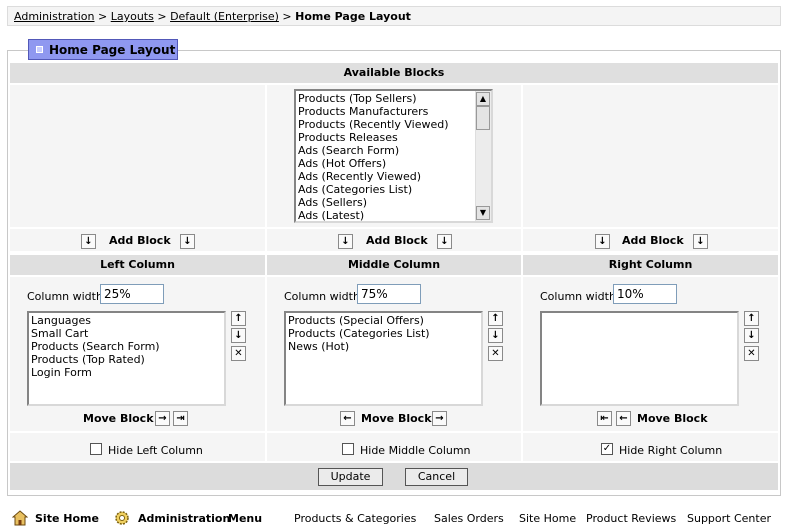  What do you see at coordinates (385, 150) in the screenshot?
I see `list-item: Ads (Search Form)` at bounding box center [385, 150].